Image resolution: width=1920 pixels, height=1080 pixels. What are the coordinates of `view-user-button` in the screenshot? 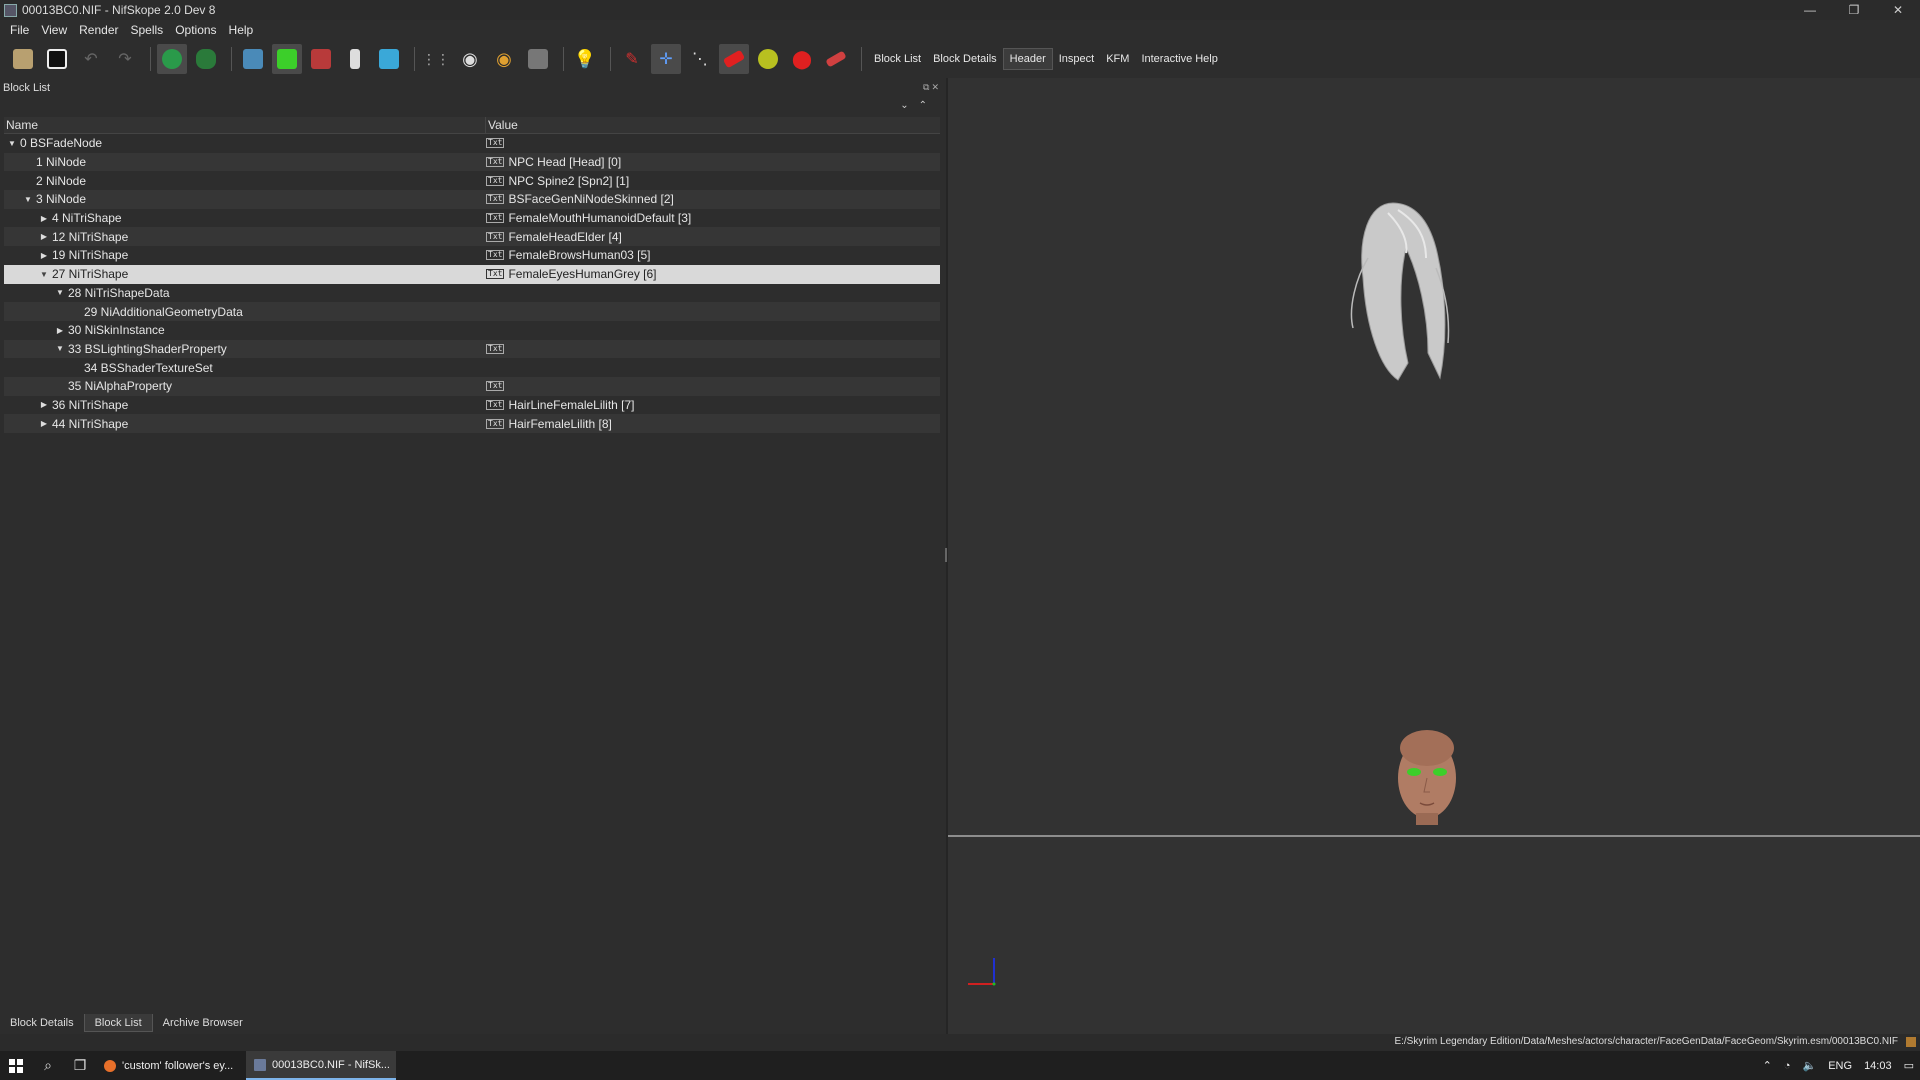 It's located at (389, 59).